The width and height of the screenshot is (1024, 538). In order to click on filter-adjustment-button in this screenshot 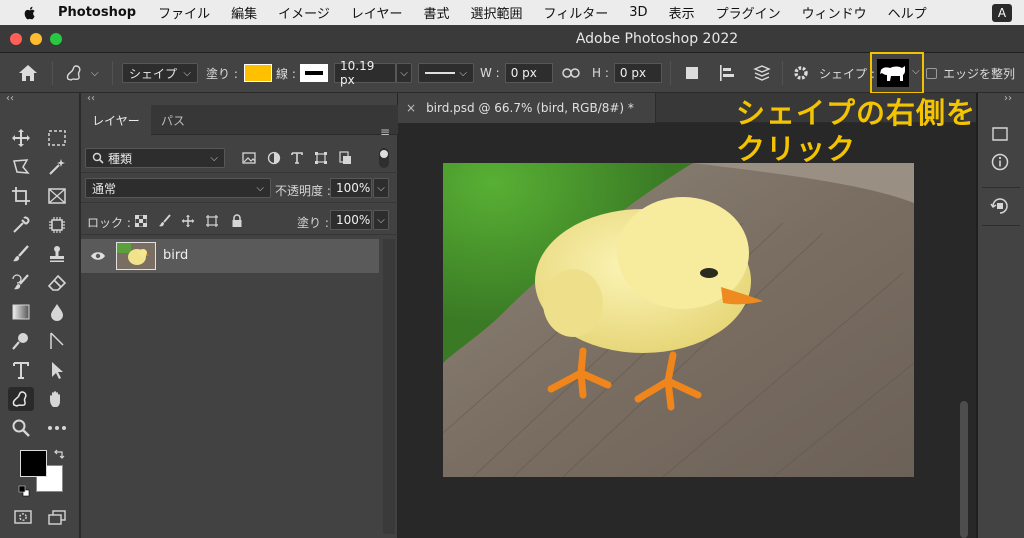, I will do `click(274, 158)`.